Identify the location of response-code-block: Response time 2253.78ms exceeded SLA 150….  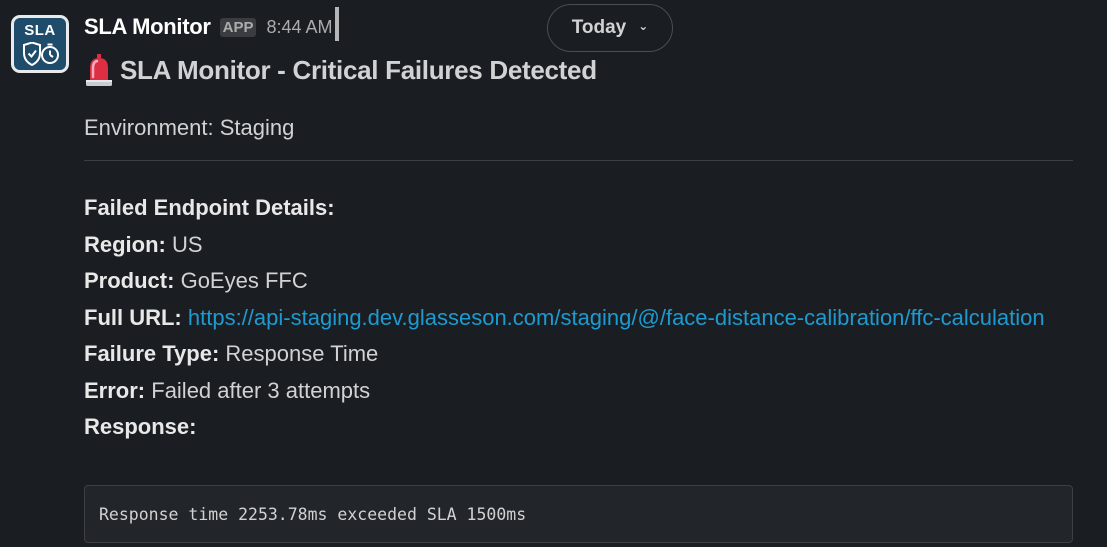
(578, 514).